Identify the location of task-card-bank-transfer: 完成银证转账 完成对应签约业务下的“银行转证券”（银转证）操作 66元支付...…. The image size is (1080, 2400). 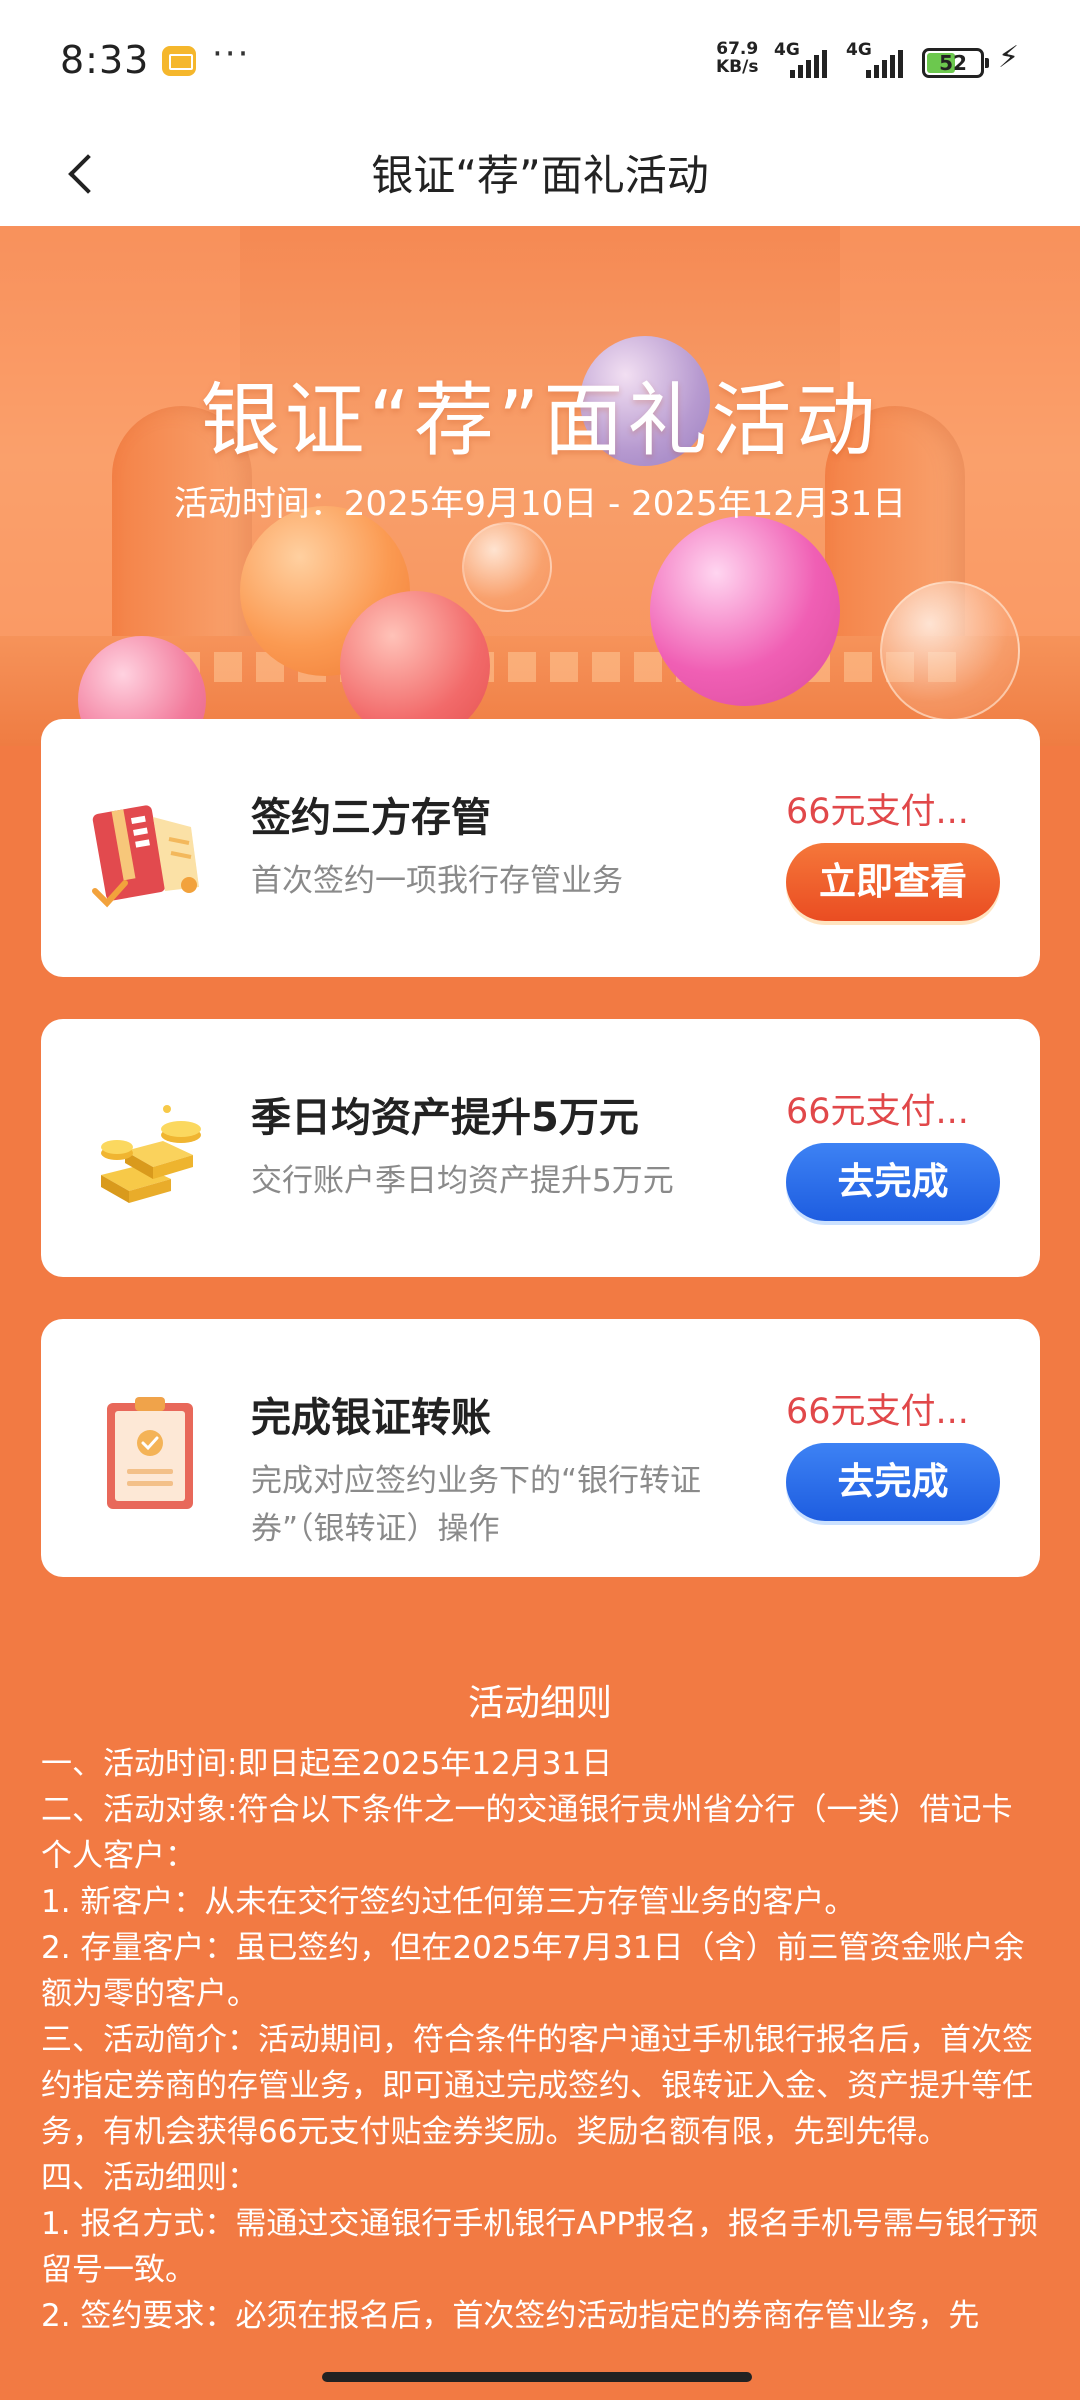
(540, 1448).